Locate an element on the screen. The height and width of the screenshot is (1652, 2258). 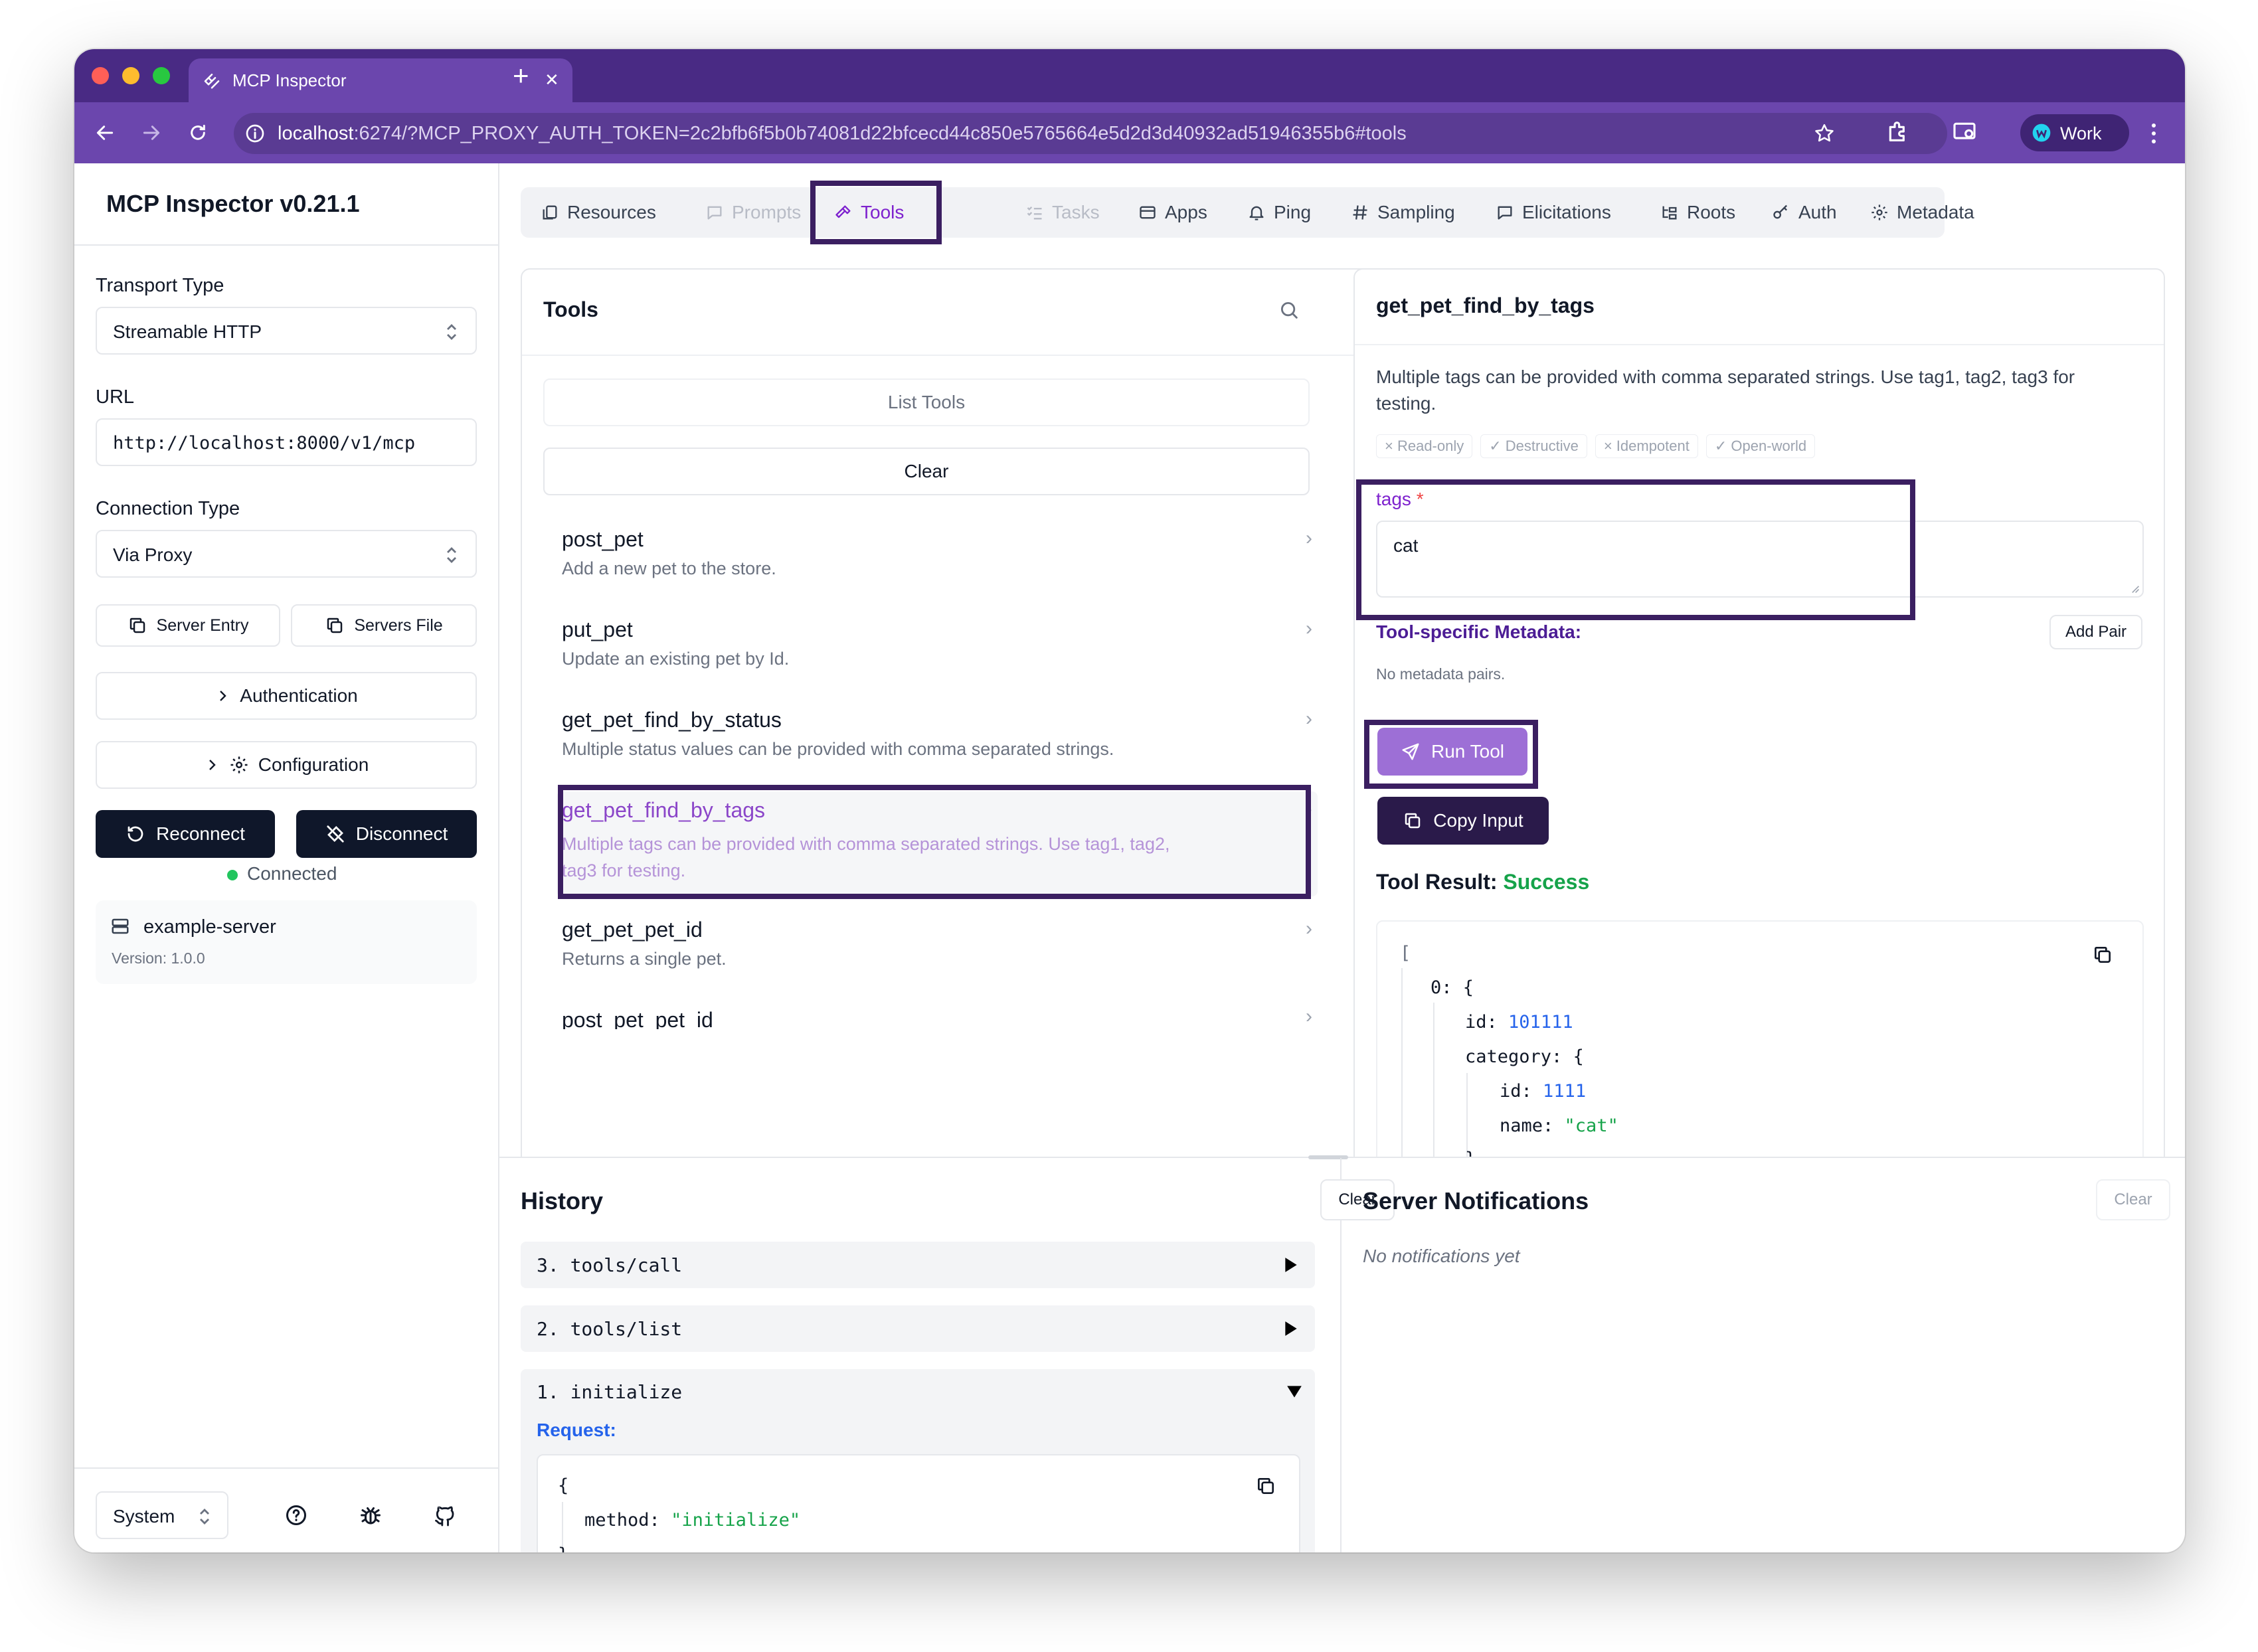
notifications-title: Server Notifications is located at coordinates (1476, 1200).